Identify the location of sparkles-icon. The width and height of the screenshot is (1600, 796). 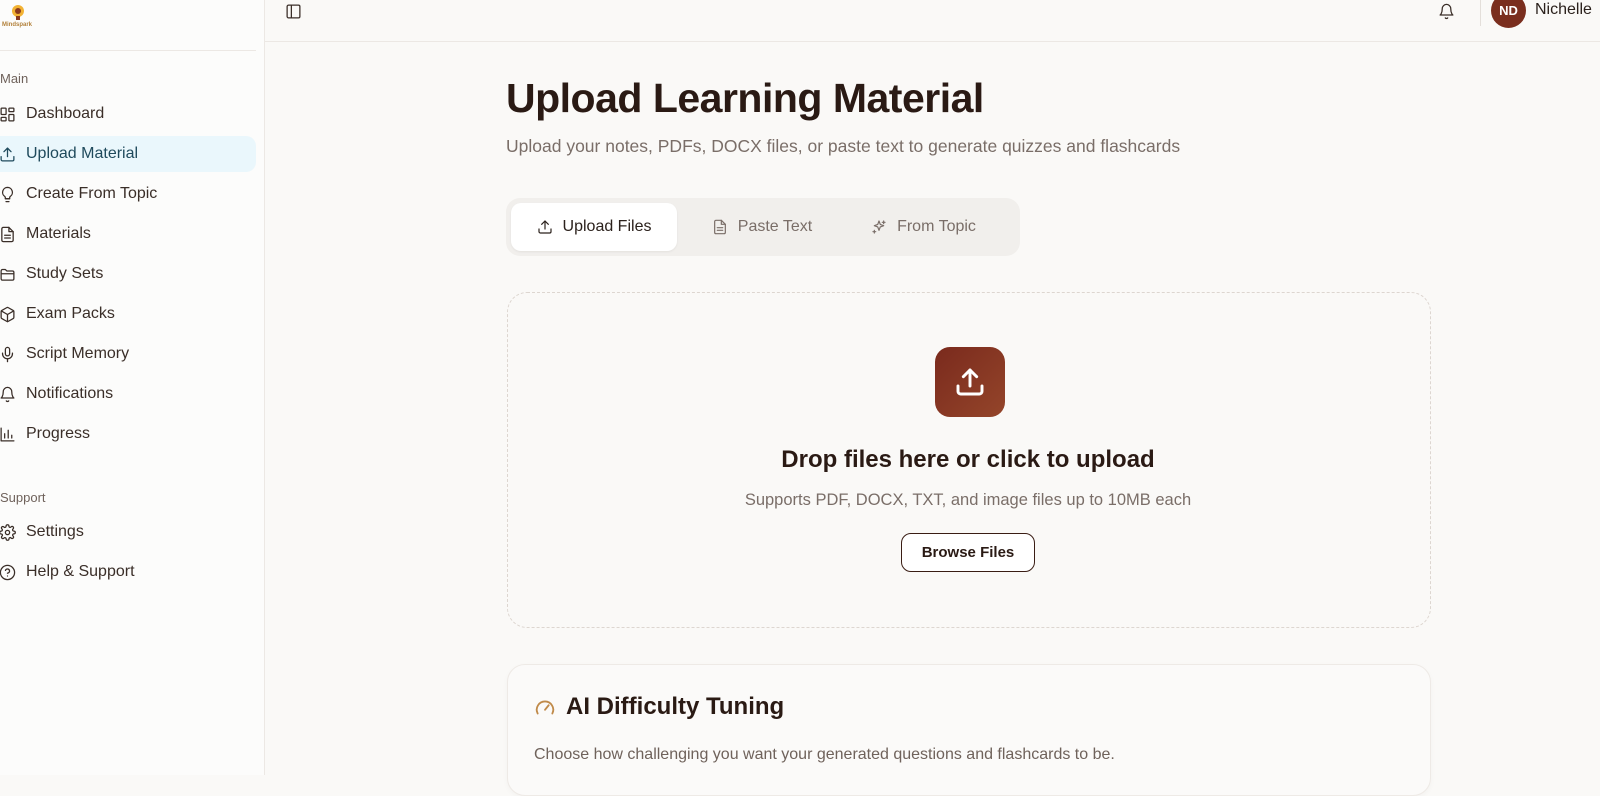
(879, 227).